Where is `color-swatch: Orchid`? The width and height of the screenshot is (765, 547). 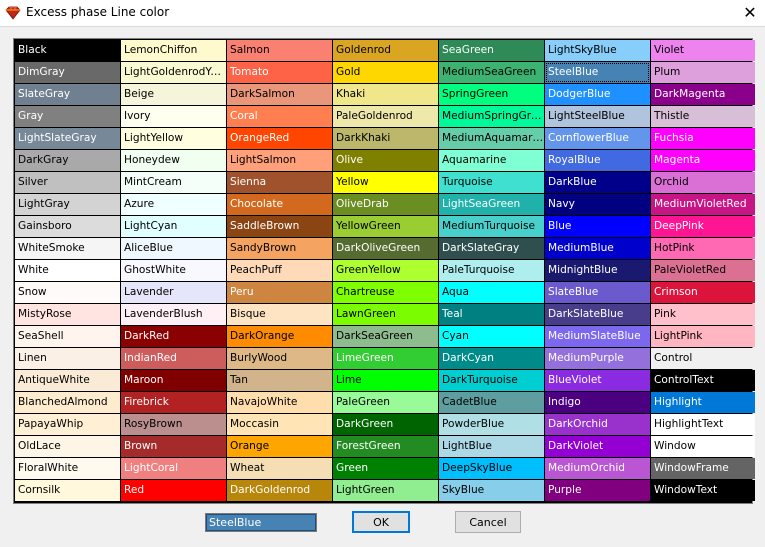
color-swatch: Orchid is located at coordinates (703, 182).